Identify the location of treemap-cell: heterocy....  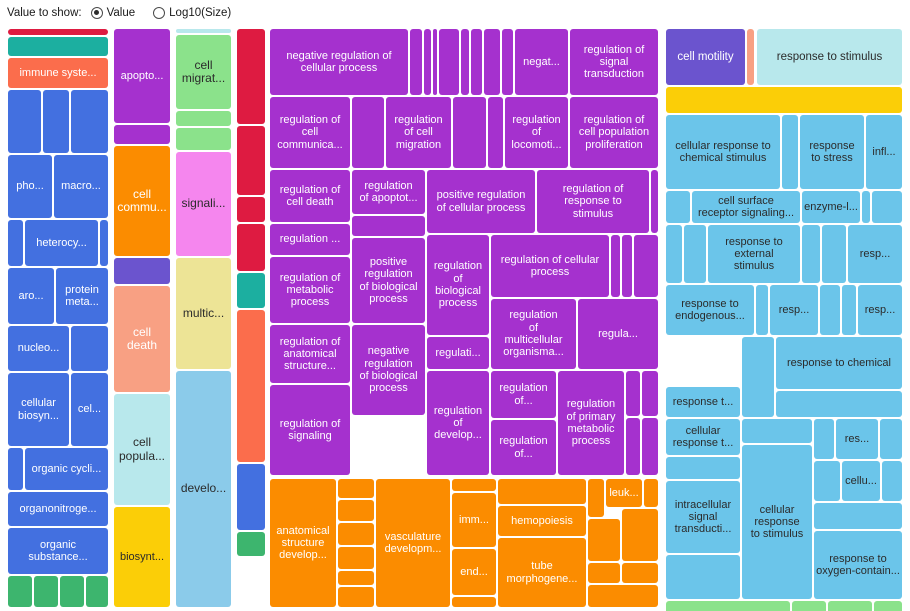
(61, 243).